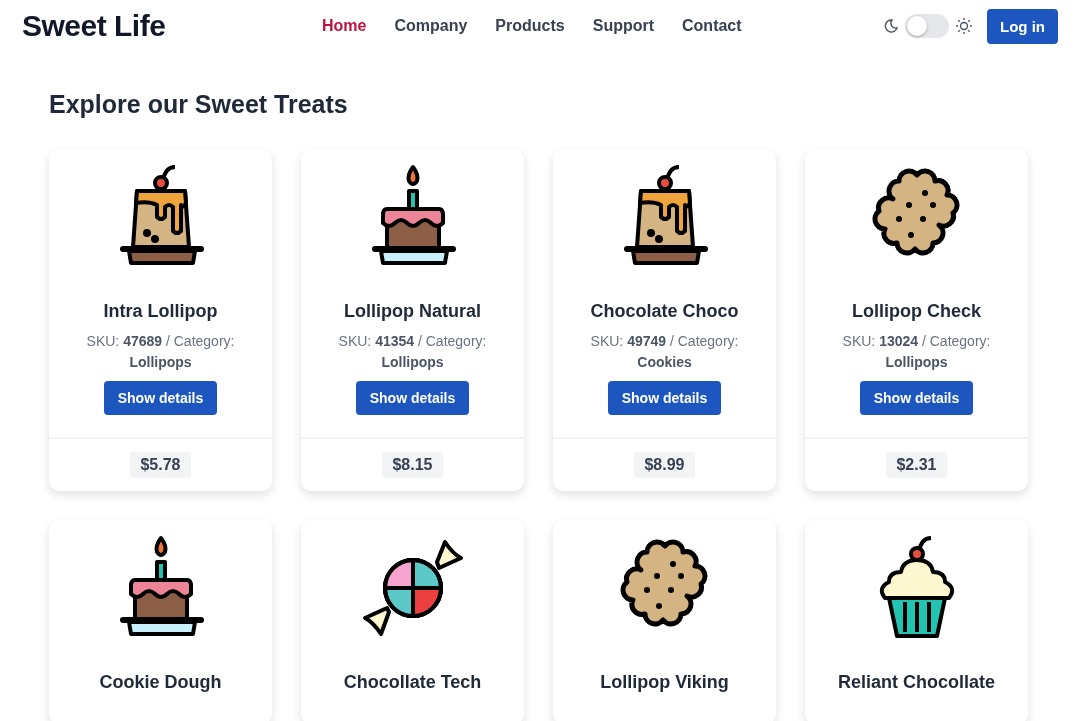 The image size is (1078, 721). What do you see at coordinates (927, 26) in the screenshot?
I see `theme-toggle` at bounding box center [927, 26].